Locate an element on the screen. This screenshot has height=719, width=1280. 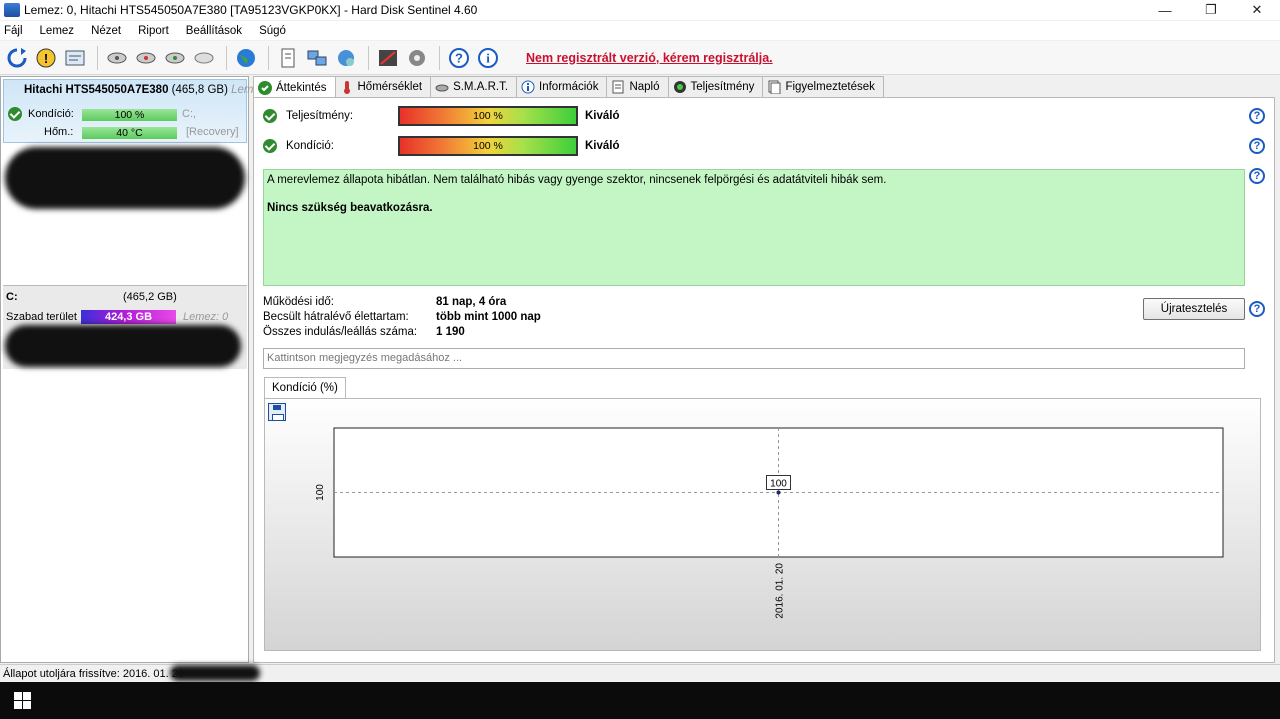
retest-button: Újratesztelés is located at coordinates (1194, 309).